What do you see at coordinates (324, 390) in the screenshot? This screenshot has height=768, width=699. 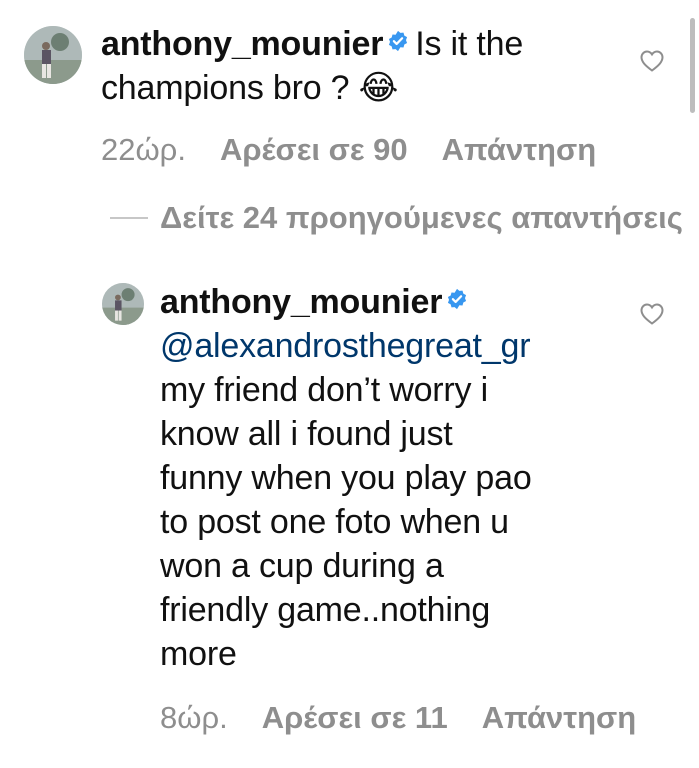 I see `comment-body-line: my friend don’t worry i` at bounding box center [324, 390].